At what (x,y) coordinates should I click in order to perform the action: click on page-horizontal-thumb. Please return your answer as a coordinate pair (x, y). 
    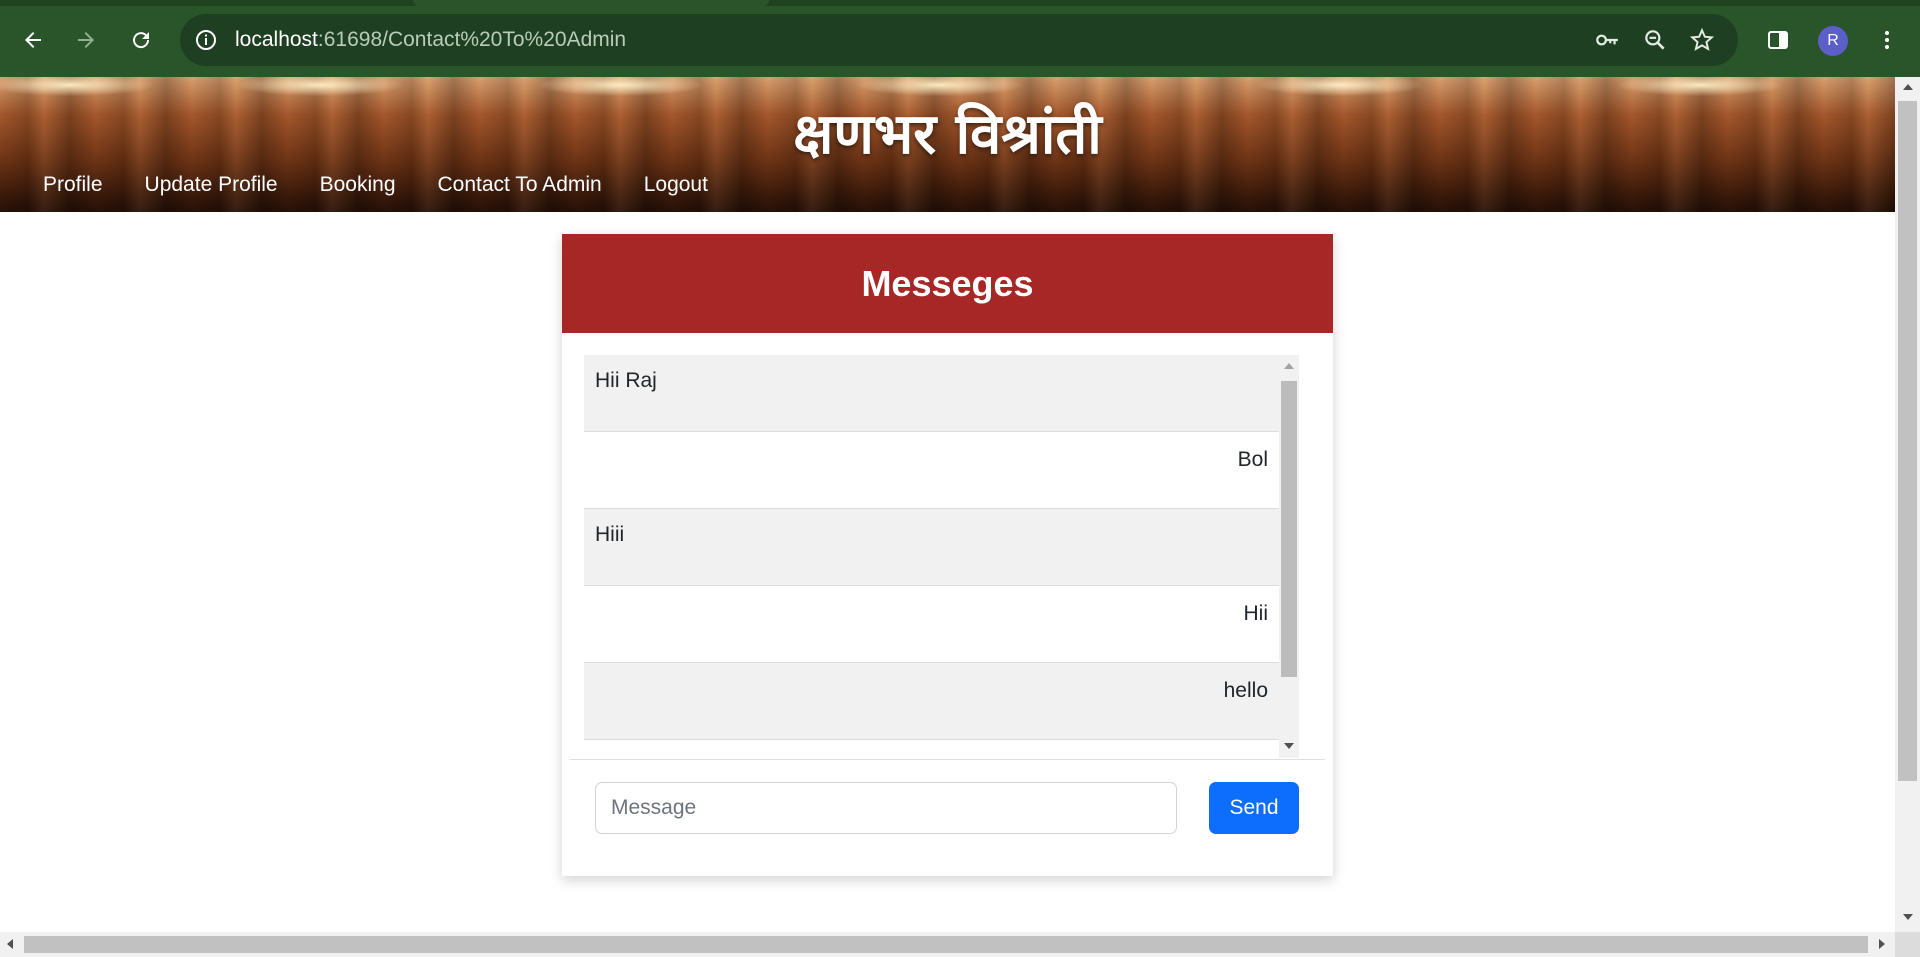
    Looking at the image, I should click on (946, 944).